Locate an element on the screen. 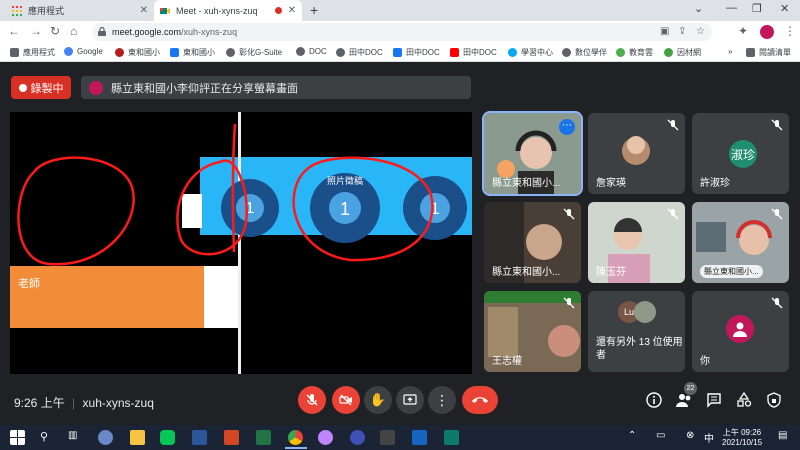 Image resolution: width=800 pixels, height=450 pixels. display-icon: ▭ is located at coordinates (663, 437).